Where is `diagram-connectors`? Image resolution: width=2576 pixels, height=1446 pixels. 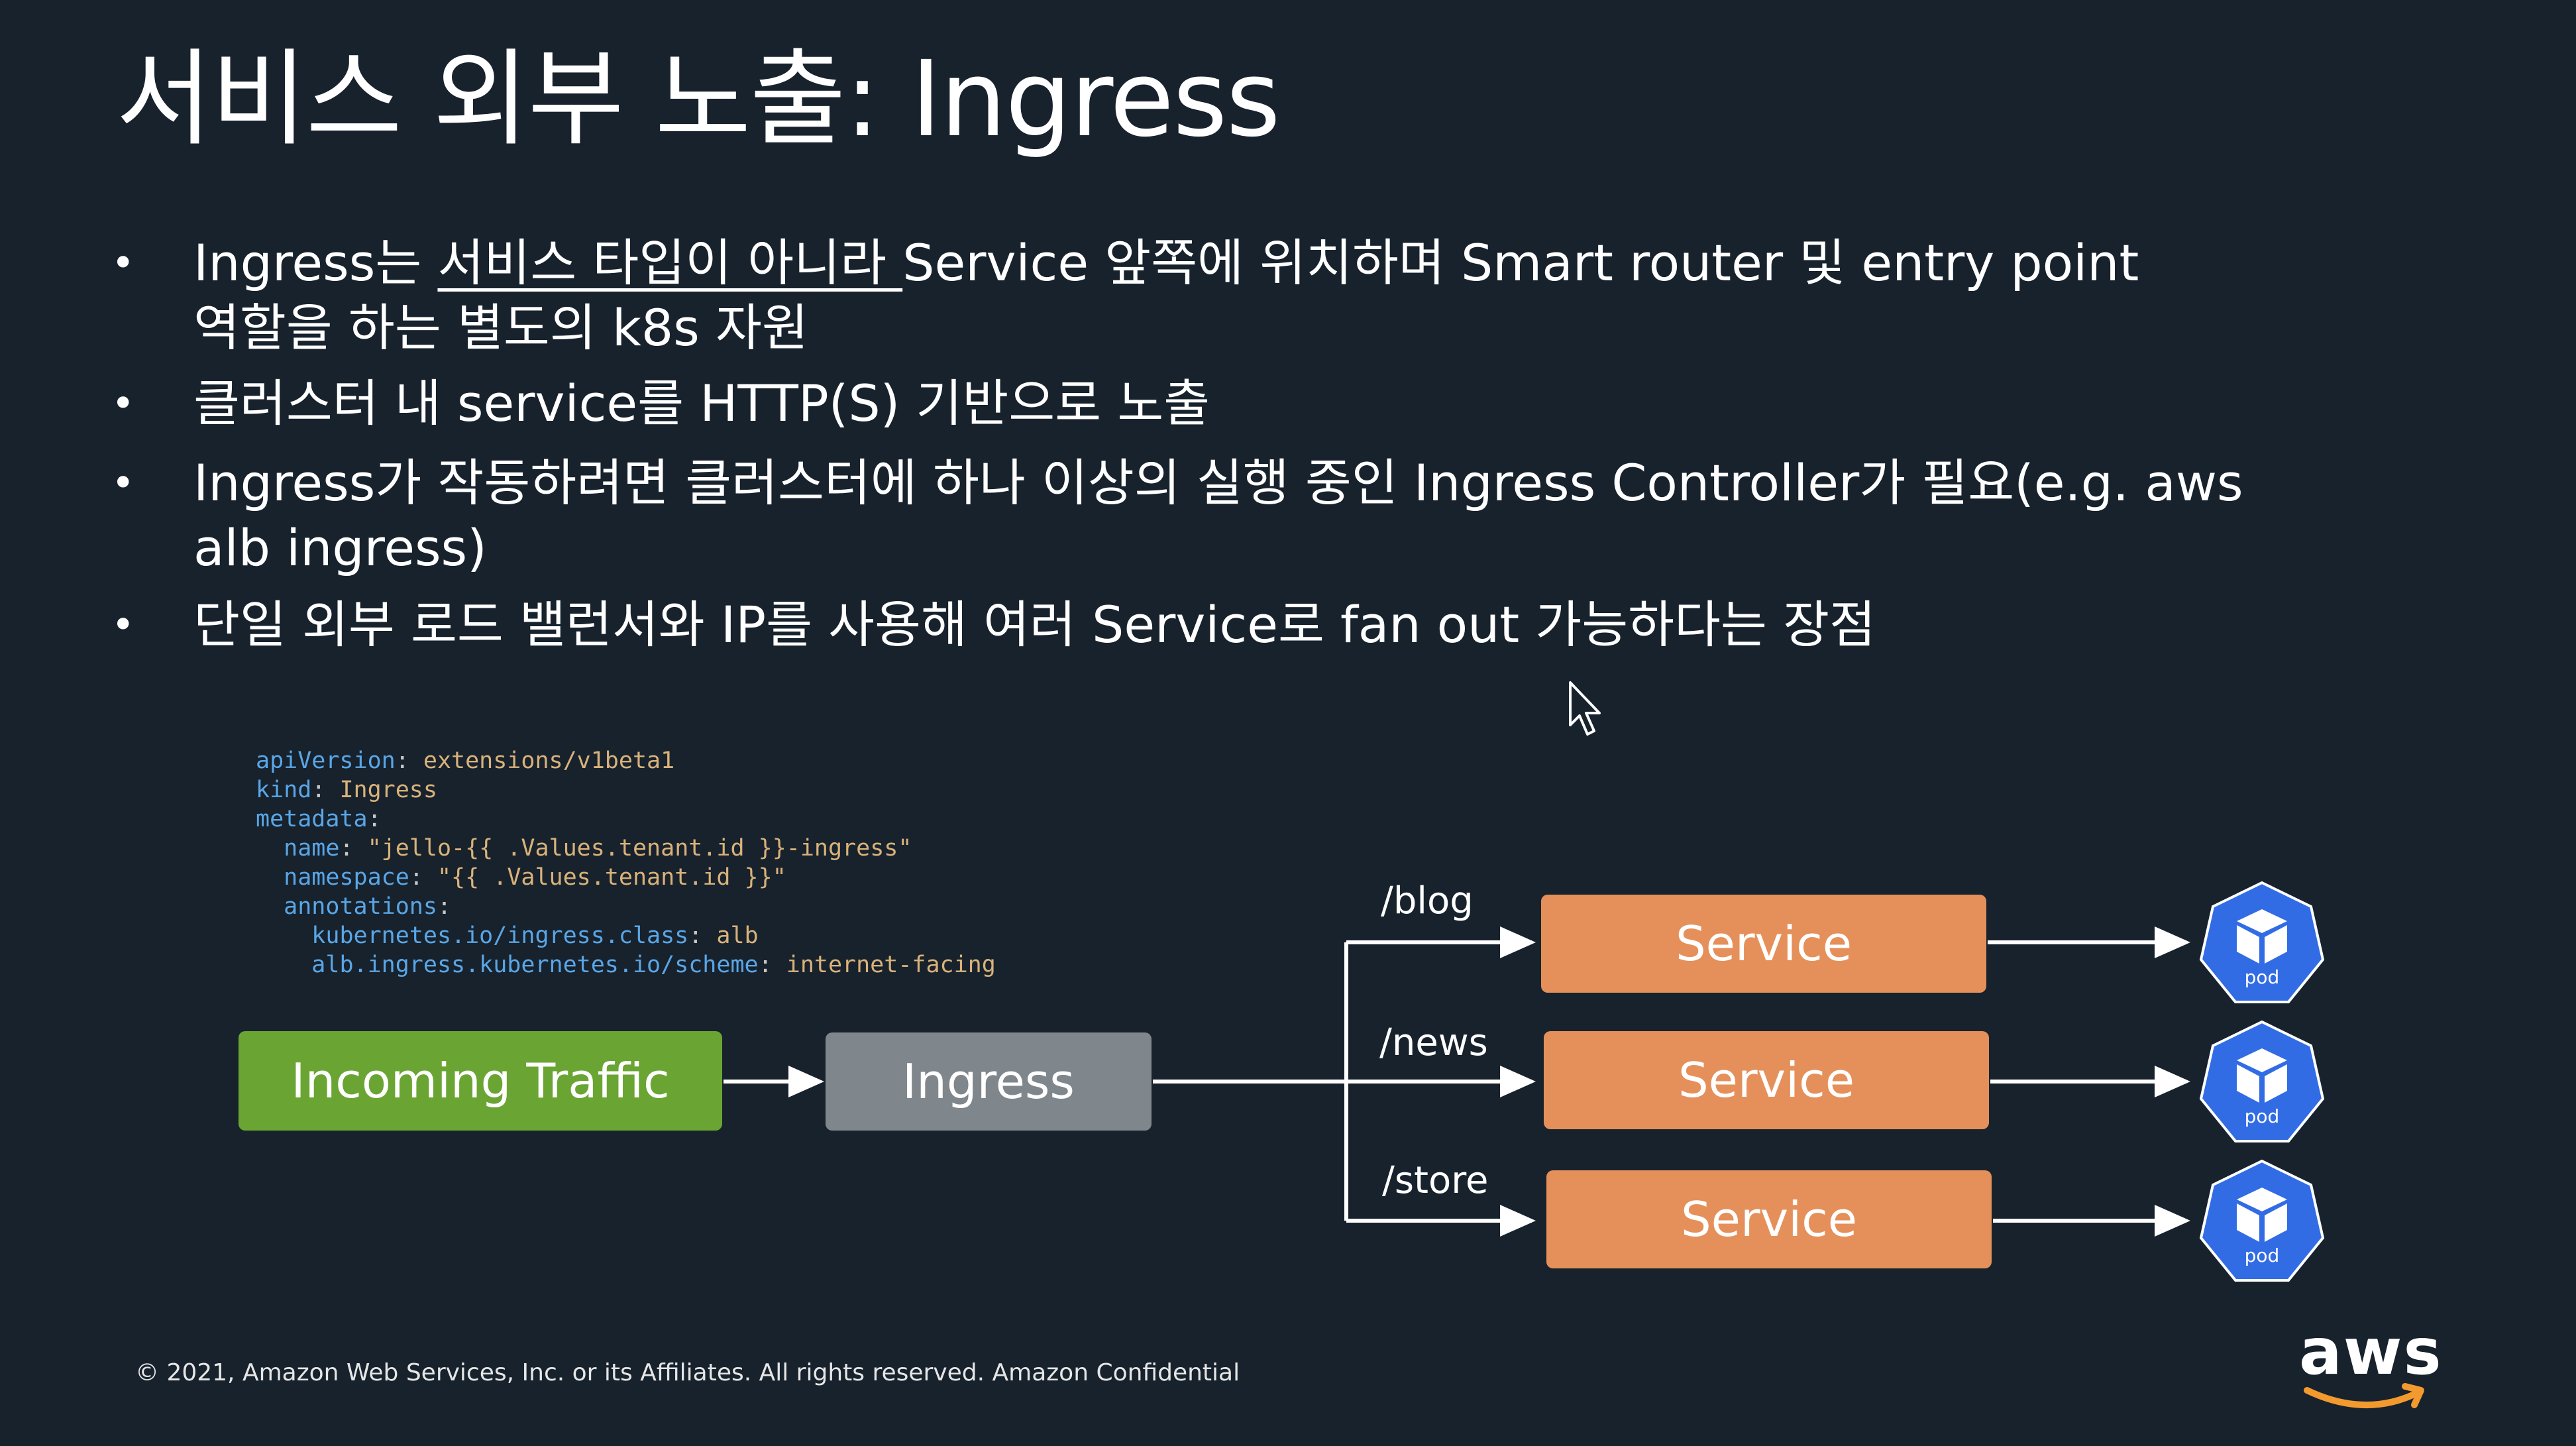
diagram-connectors is located at coordinates (1457, 1081).